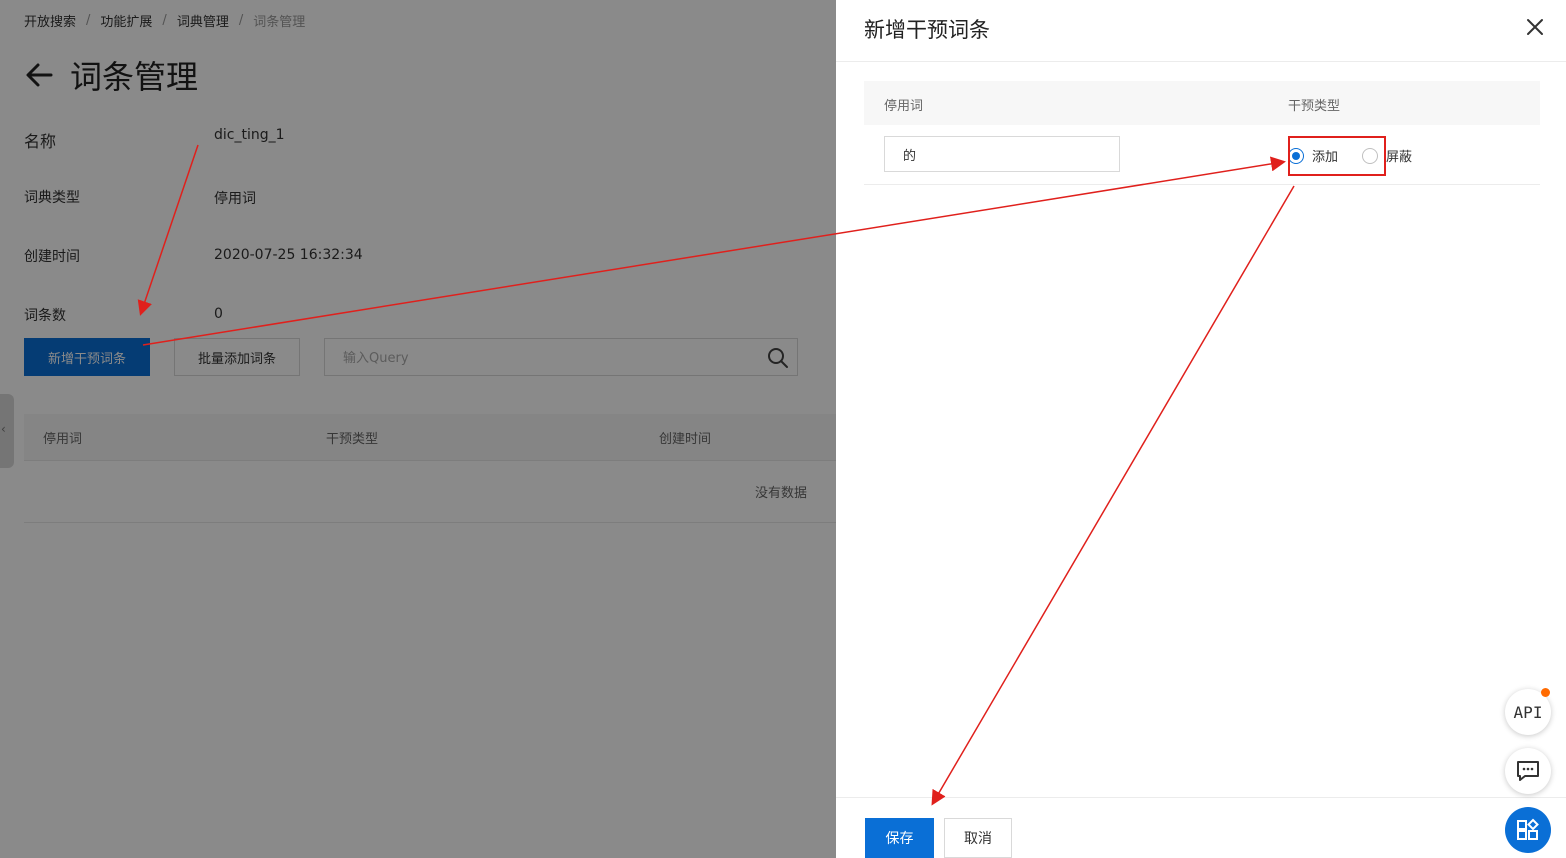 This screenshot has height=858, width=1566. I want to click on drawer-divider, so click(1201, 61).